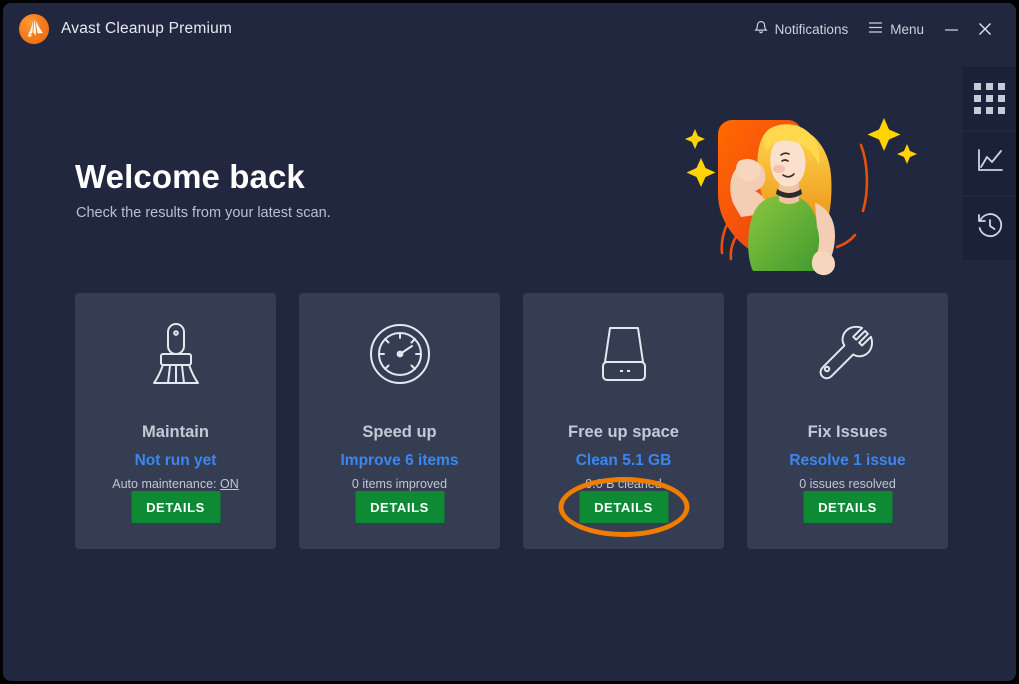 The width and height of the screenshot is (1019, 684). What do you see at coordinates (509, 29) in the screenshot?
I see `title-bar: Avast Cleanup Premium Notifications Menu` at bounding box center [509, 29].